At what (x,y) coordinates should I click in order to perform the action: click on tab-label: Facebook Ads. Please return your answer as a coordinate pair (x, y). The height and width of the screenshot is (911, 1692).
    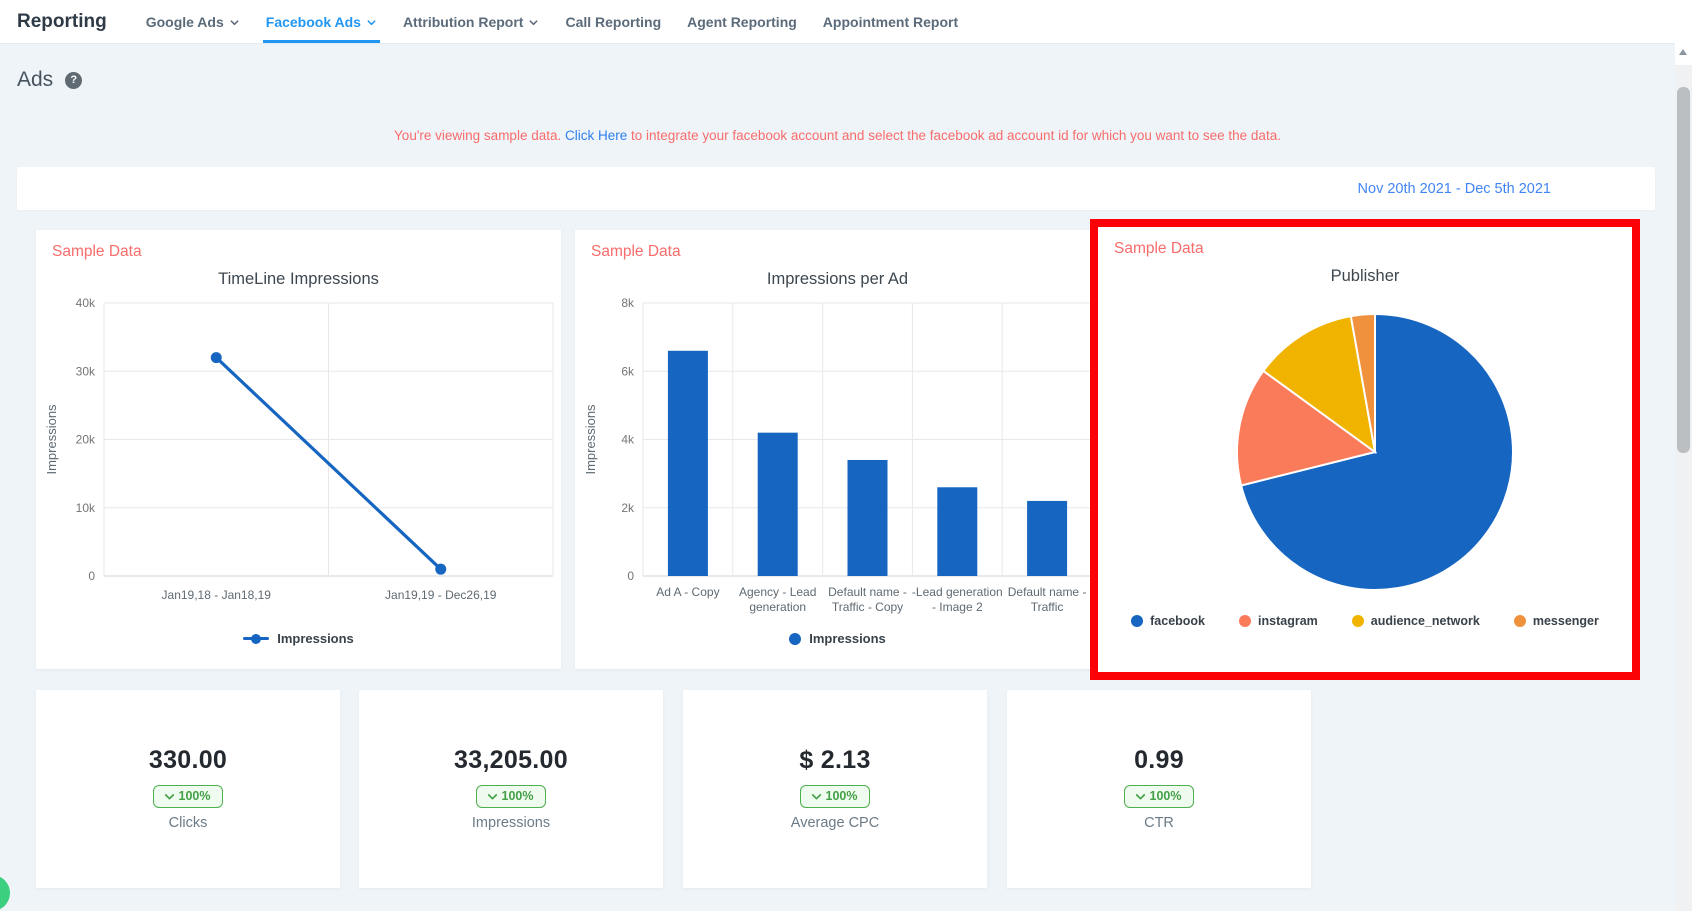
    Looking at the image, I should click on (313, 21).